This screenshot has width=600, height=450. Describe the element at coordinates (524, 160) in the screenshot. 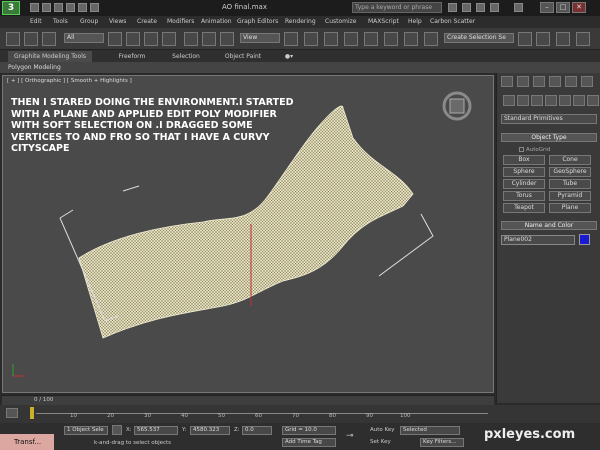

I see `box-button: Box` at that location.